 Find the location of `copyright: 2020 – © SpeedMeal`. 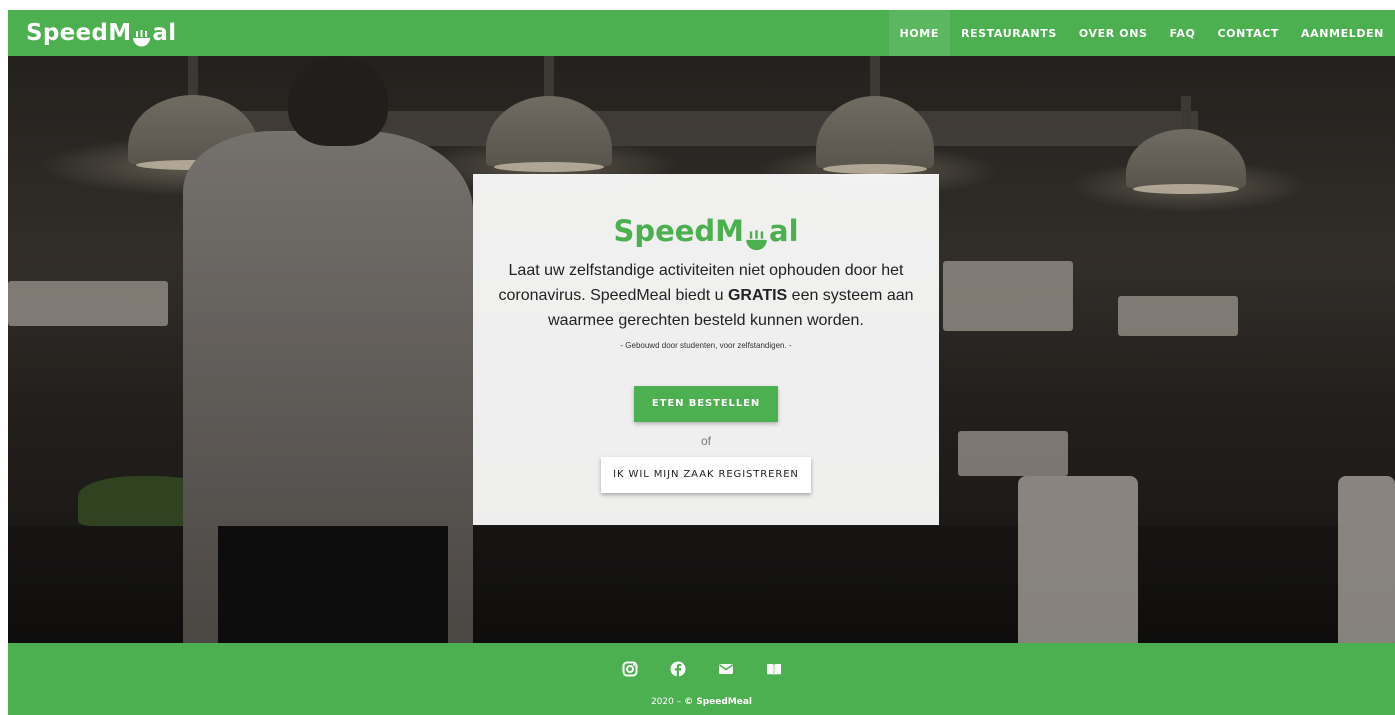

copyright: 2020 – © SpeedMeal is located at coordinates (701, 702).